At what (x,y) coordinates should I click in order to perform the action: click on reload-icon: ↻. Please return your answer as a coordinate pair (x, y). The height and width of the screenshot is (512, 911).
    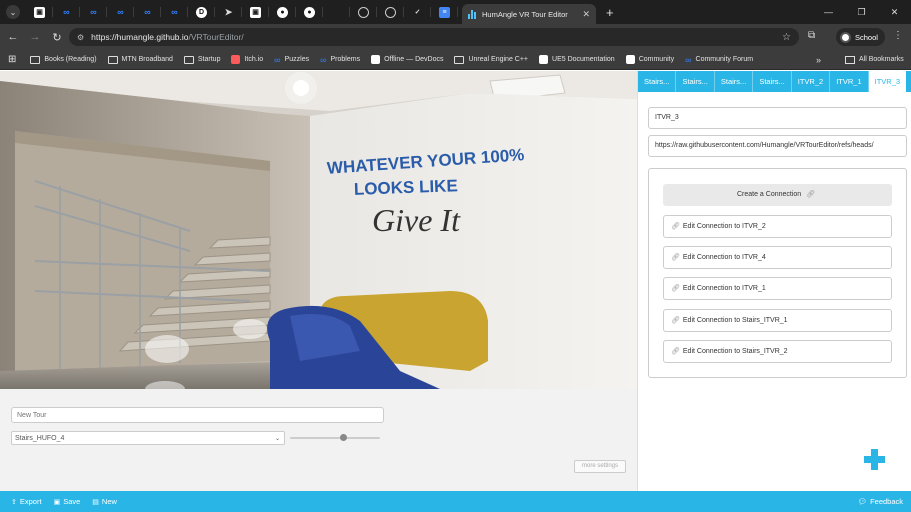
    Looking at the image, I should click on (57, 37).